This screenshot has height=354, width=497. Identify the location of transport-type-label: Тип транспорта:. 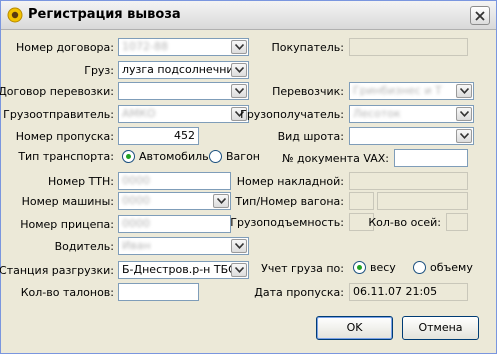
(66, 156).